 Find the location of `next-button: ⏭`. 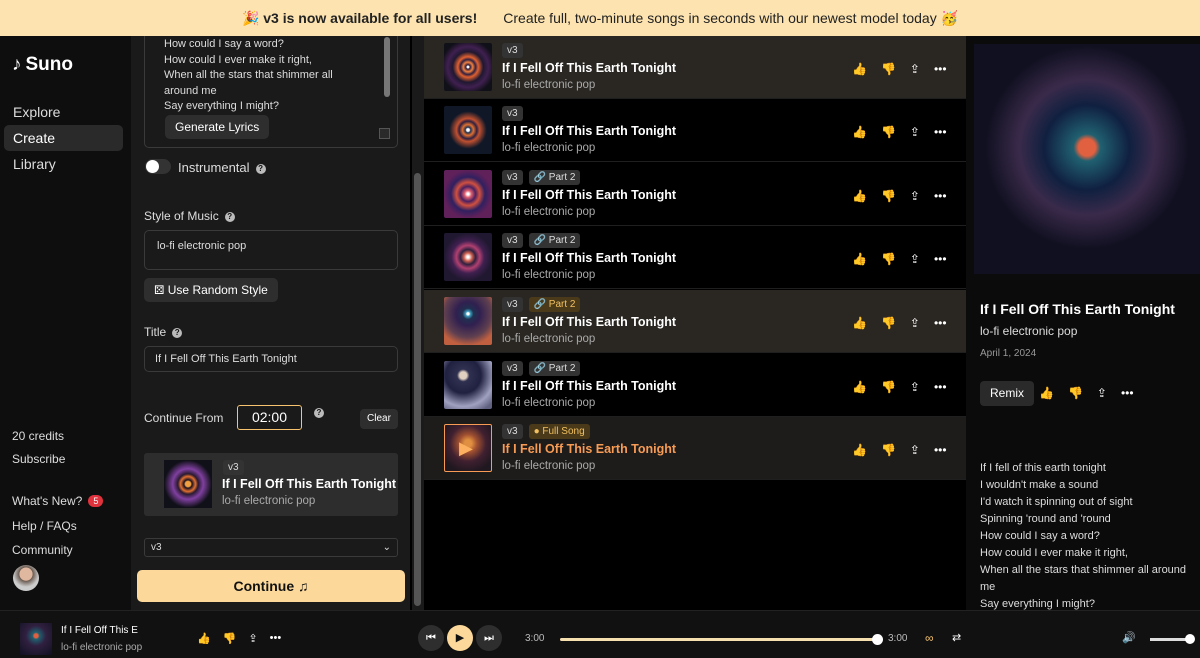

next-button: ⏭ is located at coordinates (489, 638).